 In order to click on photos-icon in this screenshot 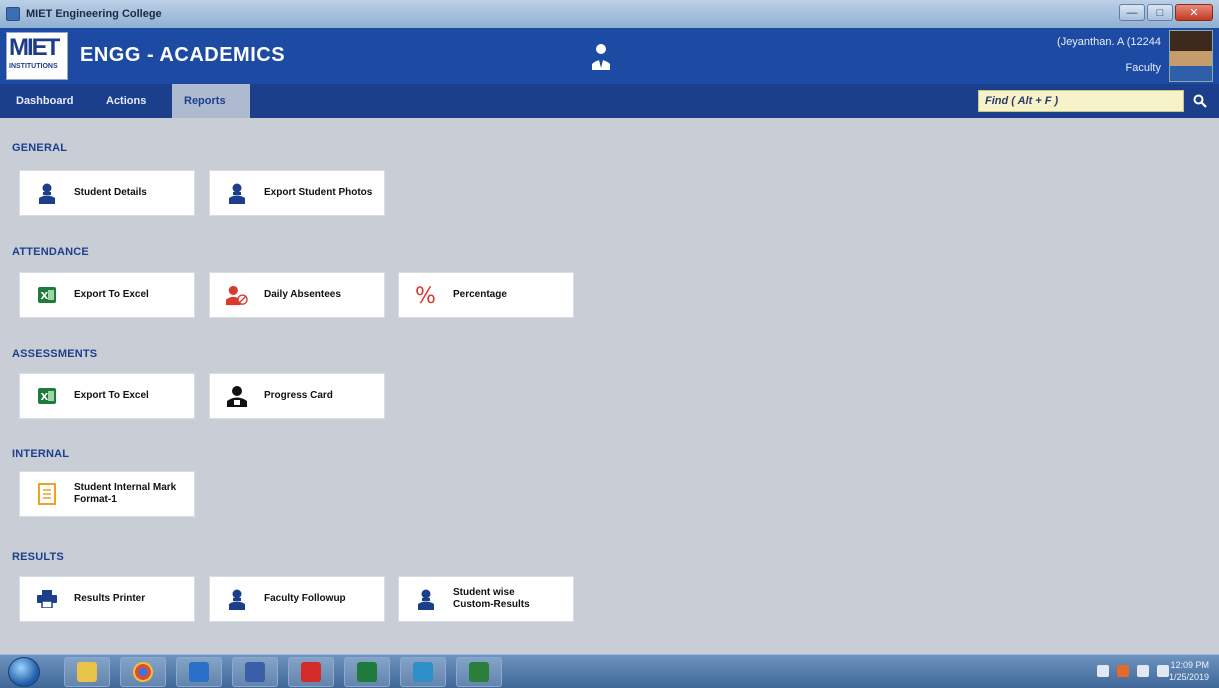, I will do `click(423, 672)`.